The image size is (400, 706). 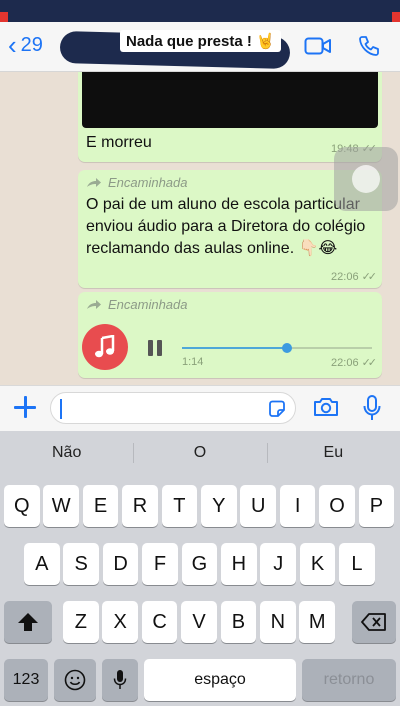 What do you see at coordinates (258, 506) in the screenshot?
I see `key-u: U` at bounding box center [258, 506].